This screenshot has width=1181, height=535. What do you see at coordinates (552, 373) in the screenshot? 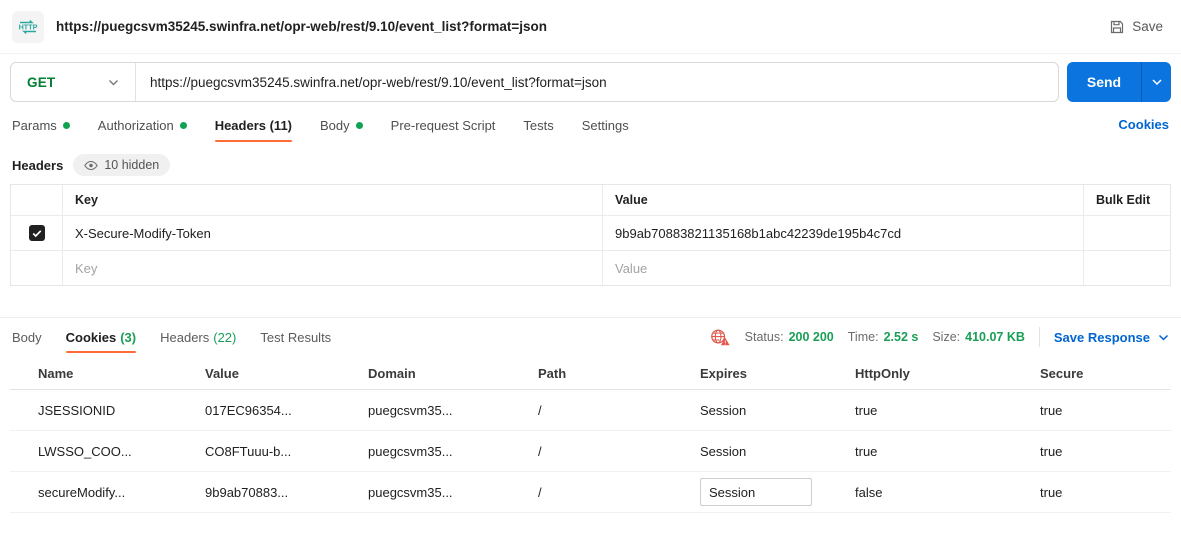
I see `col-path: Path` at bounding box center [552, 373].